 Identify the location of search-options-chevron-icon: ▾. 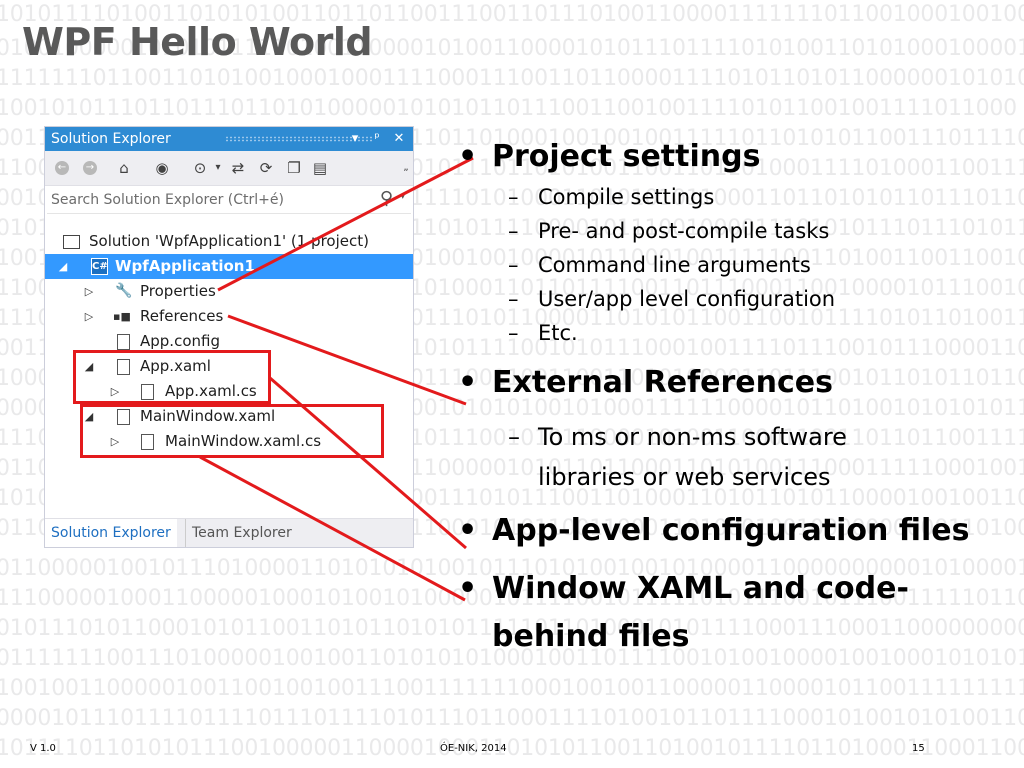
(402, 197).